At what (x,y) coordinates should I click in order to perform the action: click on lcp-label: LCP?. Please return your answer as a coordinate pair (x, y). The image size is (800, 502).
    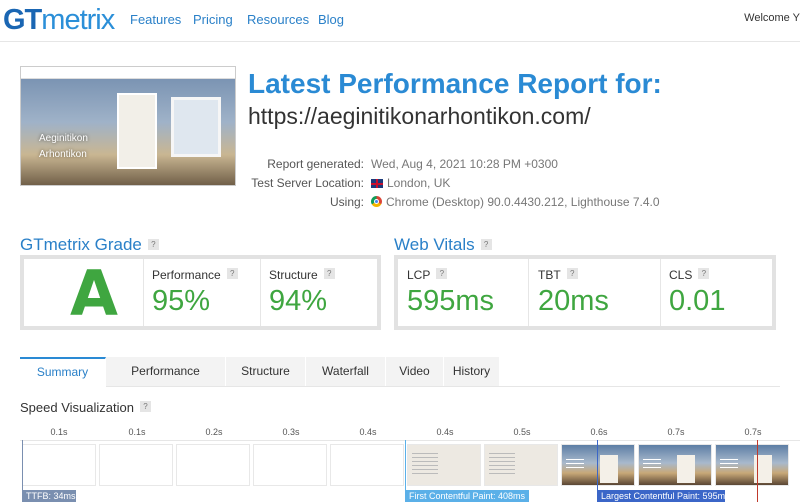
    Looking at the image, I should click on (427, 275).